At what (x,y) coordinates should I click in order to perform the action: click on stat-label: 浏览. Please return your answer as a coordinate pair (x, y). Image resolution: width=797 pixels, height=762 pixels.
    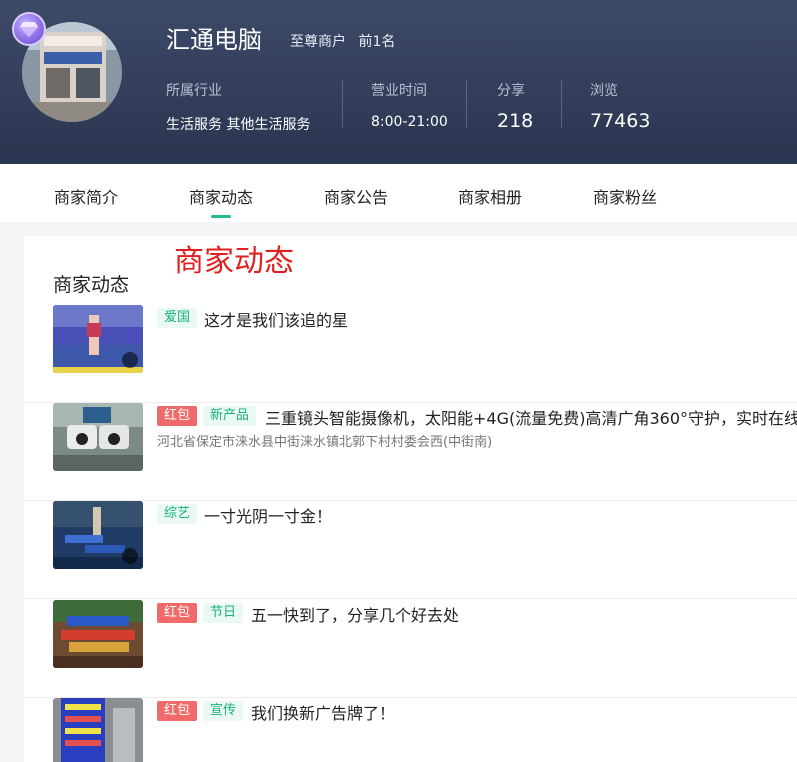
    Looking at the image, I should click on (604, 91).